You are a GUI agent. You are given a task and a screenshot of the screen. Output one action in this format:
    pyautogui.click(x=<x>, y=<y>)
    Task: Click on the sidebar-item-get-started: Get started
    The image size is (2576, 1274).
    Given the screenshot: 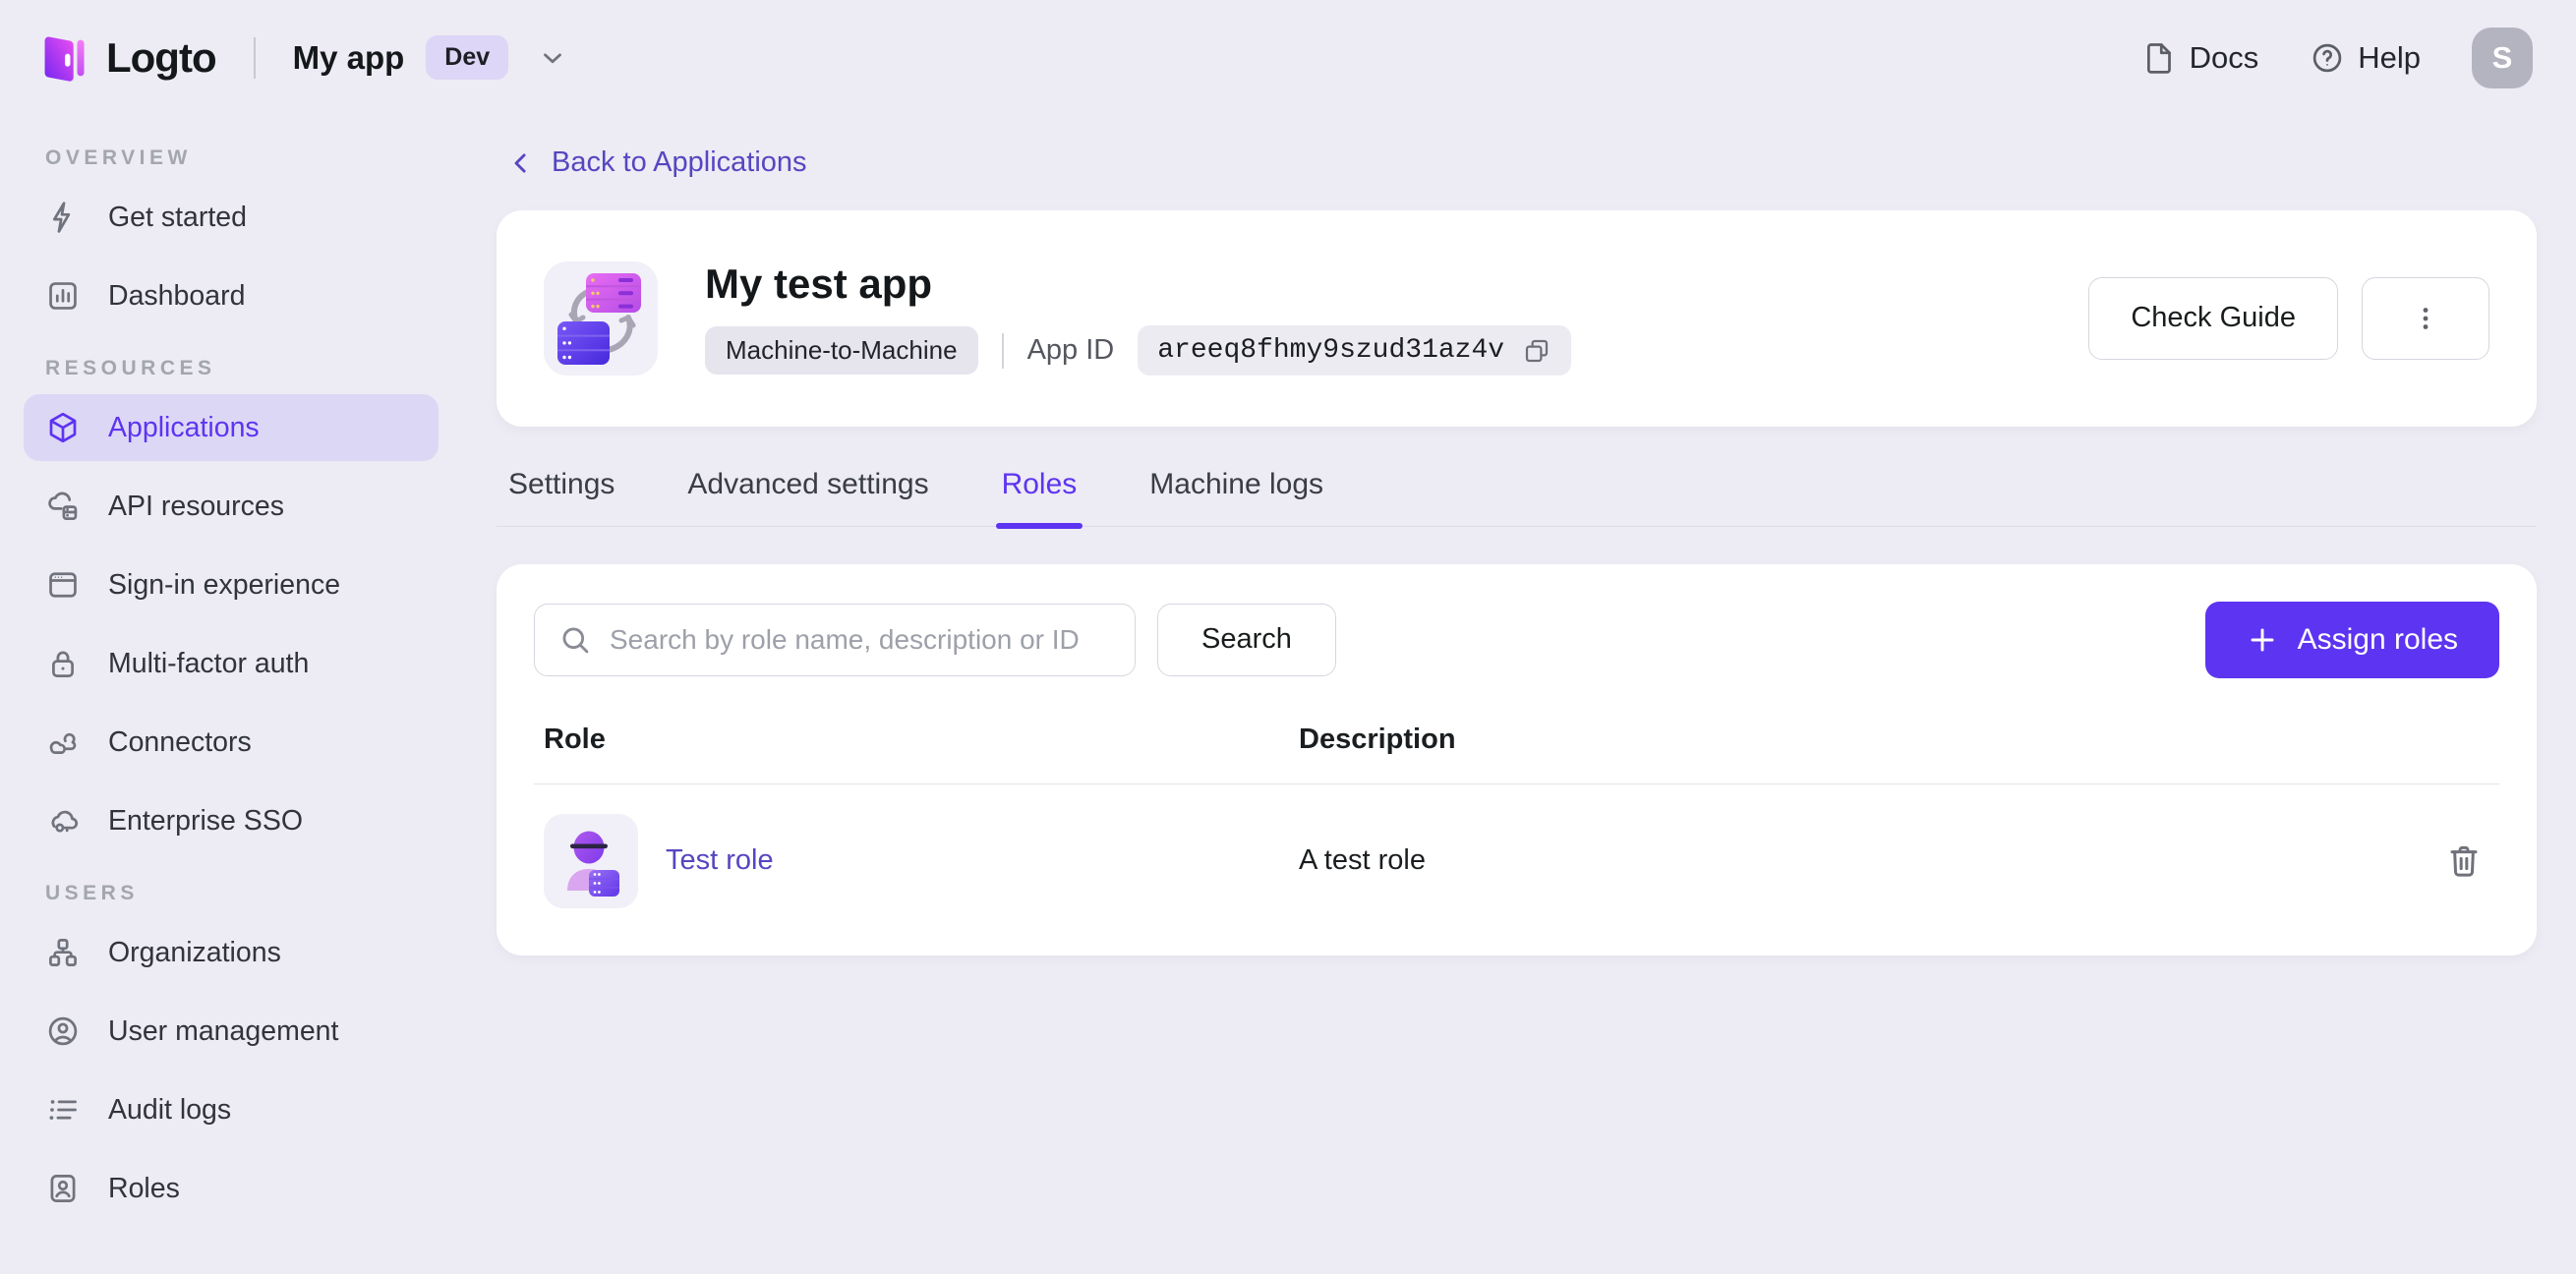 What is the action you would take?
    pyautogui.click(x=231, y=218)
    